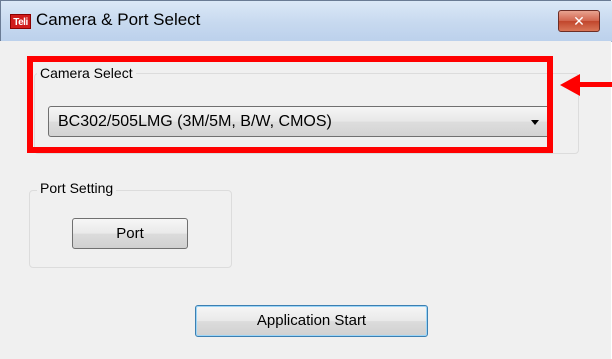 The image size is (612, 359). What do you see at coordinates (77, 188) in the screenshot?
I see `port-setting-label: Port Setting` at bounding box center [77, 188].